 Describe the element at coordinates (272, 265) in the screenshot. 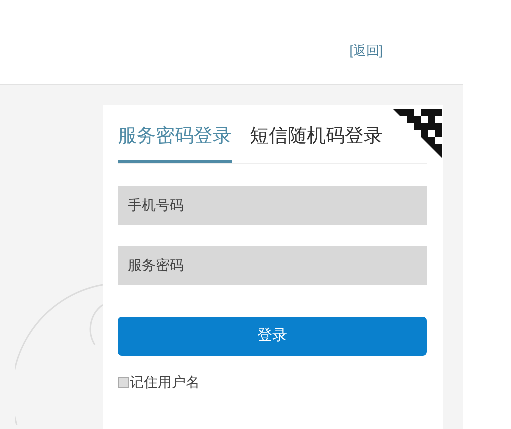

I see `input-field: 服务密码` at that location.